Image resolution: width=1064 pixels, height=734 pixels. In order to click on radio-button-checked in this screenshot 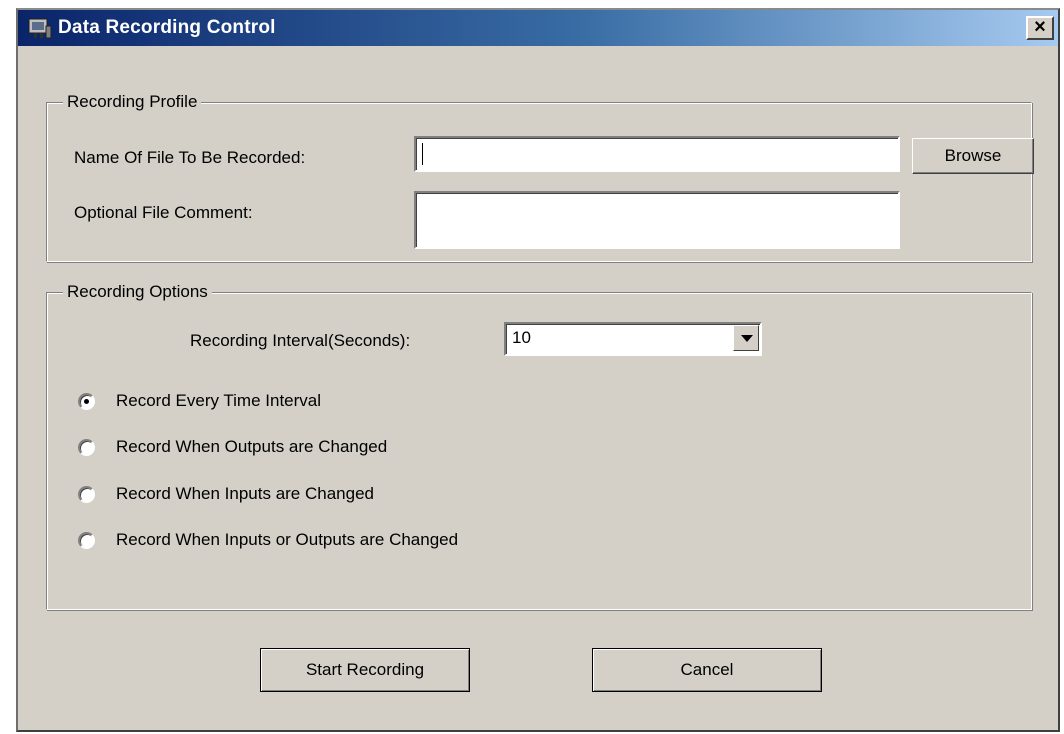, I will do `click(86, 401)`.